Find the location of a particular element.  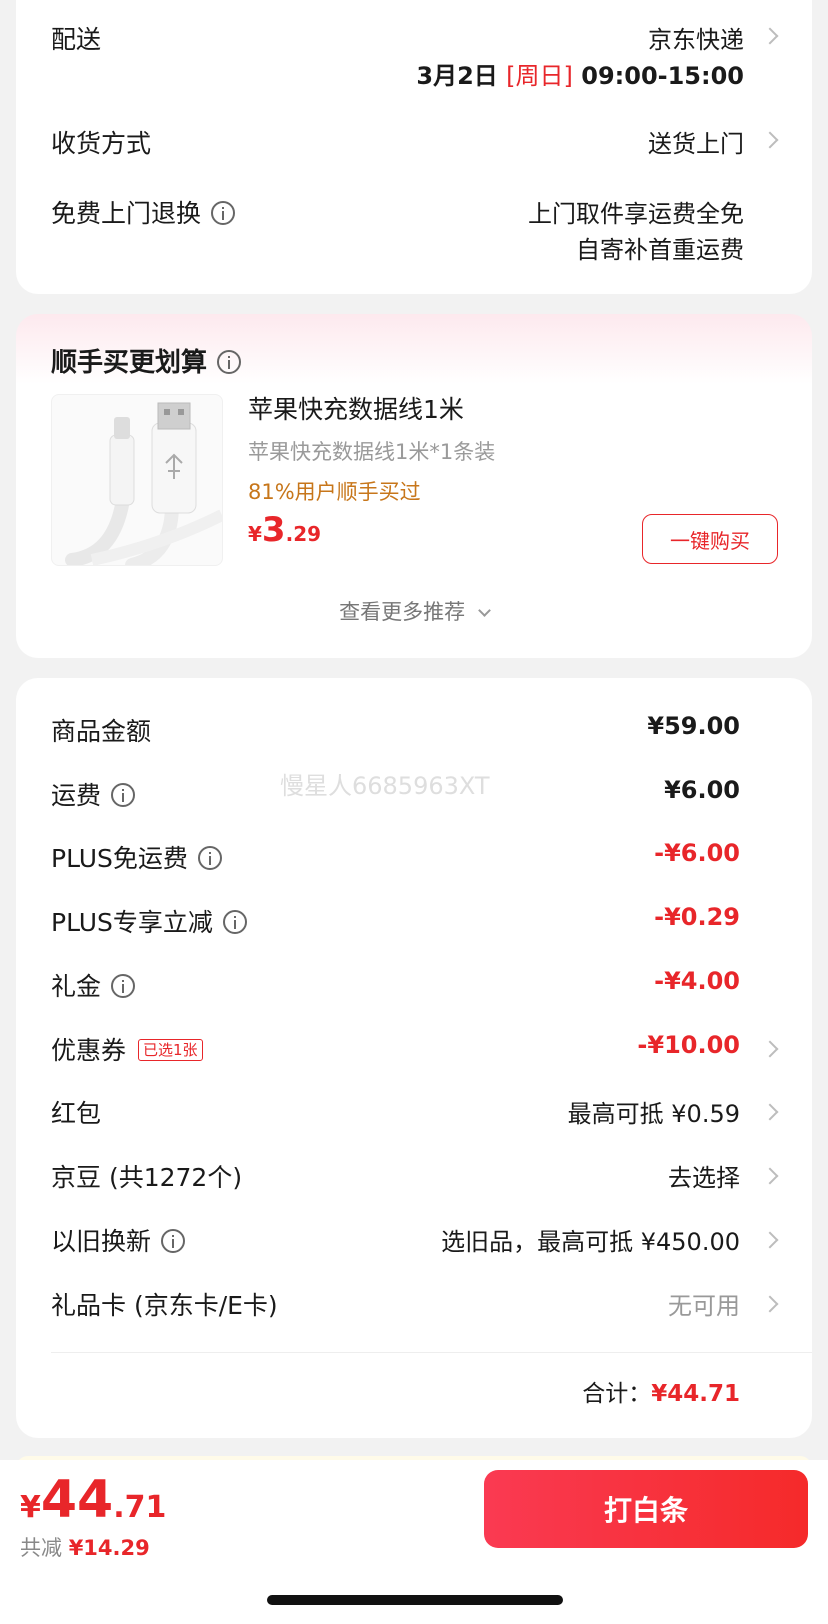

summary-row-label: 礼品卡 (京东卡/E卡) is located at coordinates (164, 1304).